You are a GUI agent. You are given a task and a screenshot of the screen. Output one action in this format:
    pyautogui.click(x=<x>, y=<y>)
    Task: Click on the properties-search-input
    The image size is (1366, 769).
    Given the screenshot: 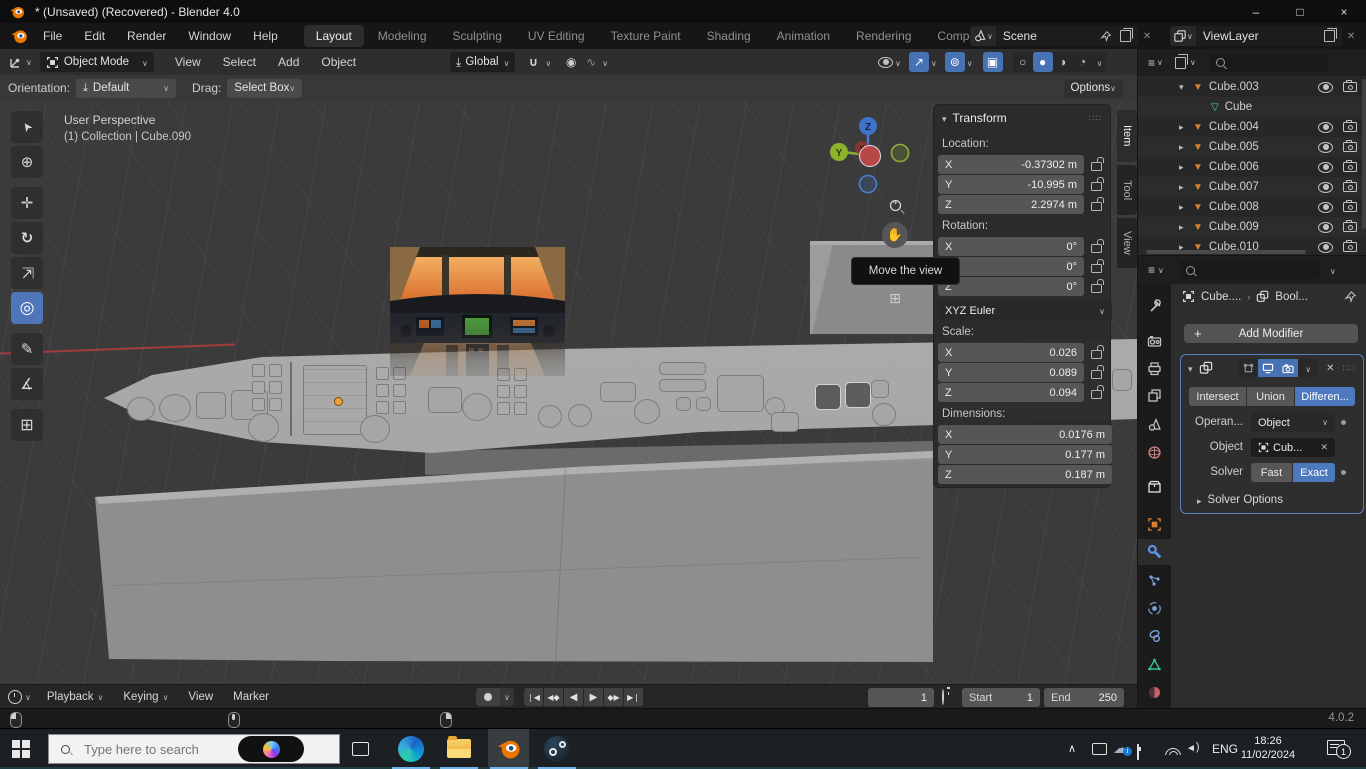 What is the action you would take?
    pyautogui.click(x=1249, y=270)
    